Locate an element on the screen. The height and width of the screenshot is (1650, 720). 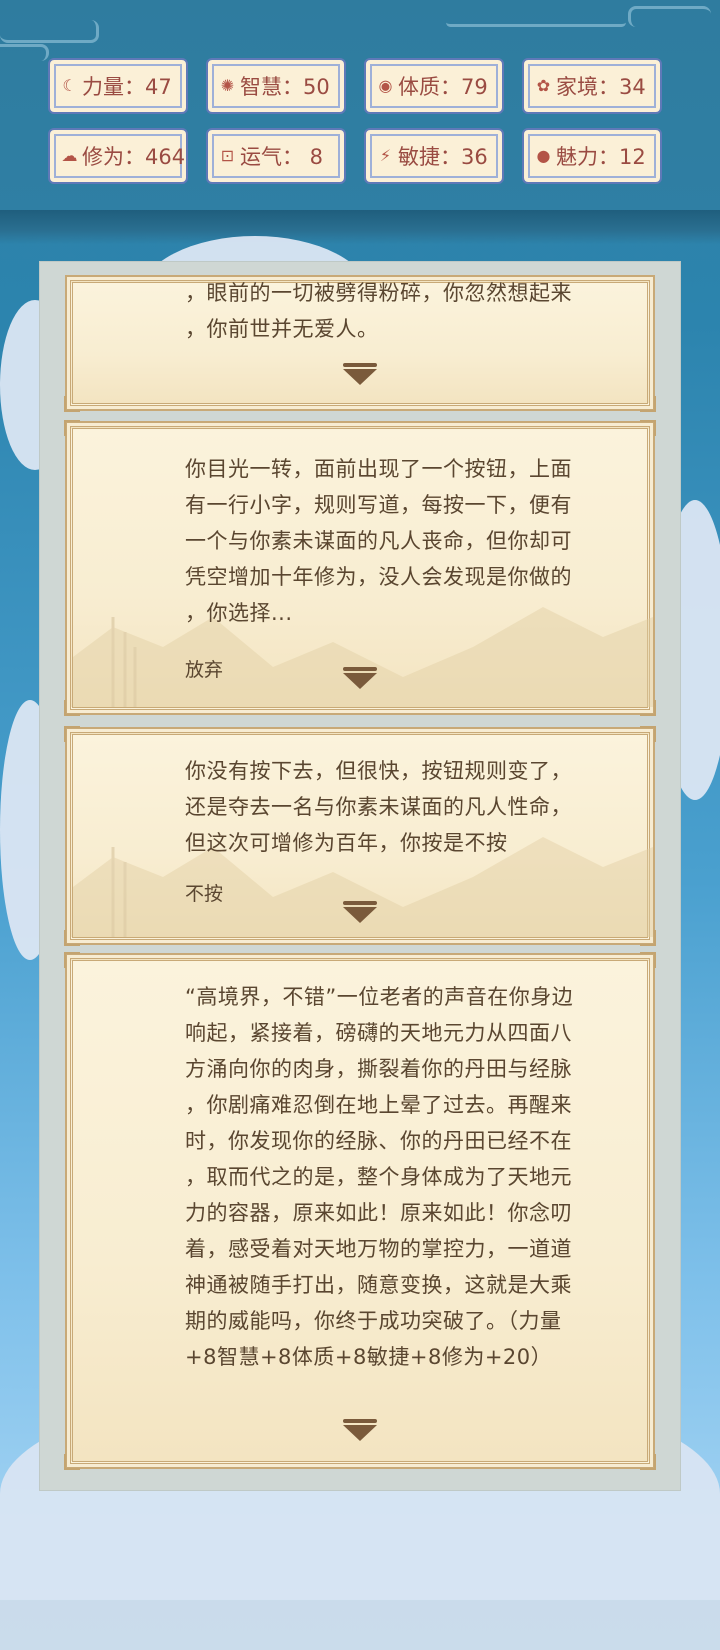
stat-cultivation: ☁ 修为：464 is located at coordinates (118, 156).